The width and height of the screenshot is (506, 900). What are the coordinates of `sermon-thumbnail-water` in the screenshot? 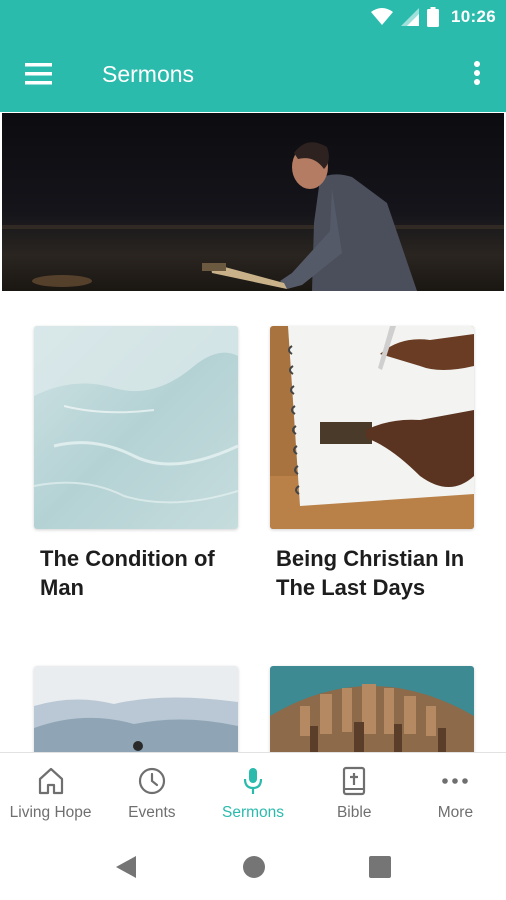 It's located at (136, 427).